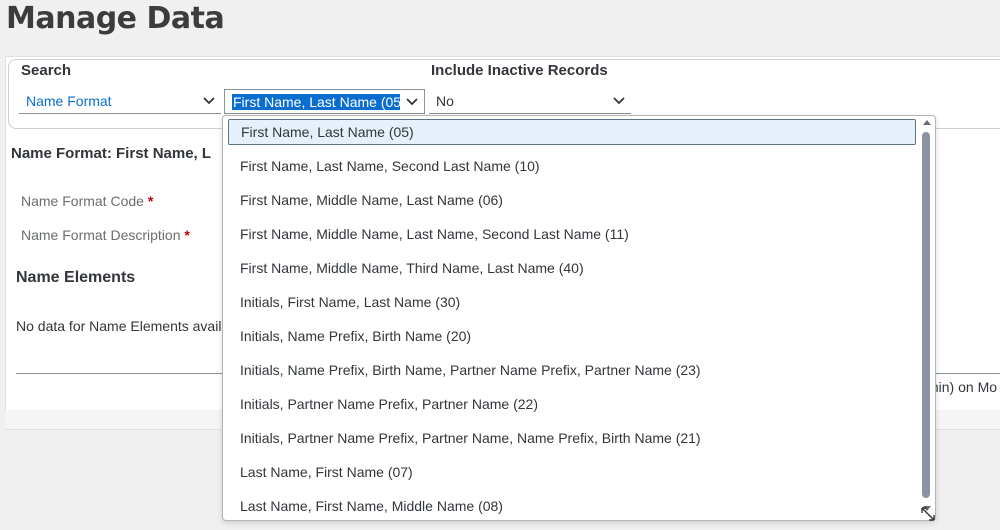 The image size is (1000, 530). I want to click on include-inactive-value: No, so click(445, 101).